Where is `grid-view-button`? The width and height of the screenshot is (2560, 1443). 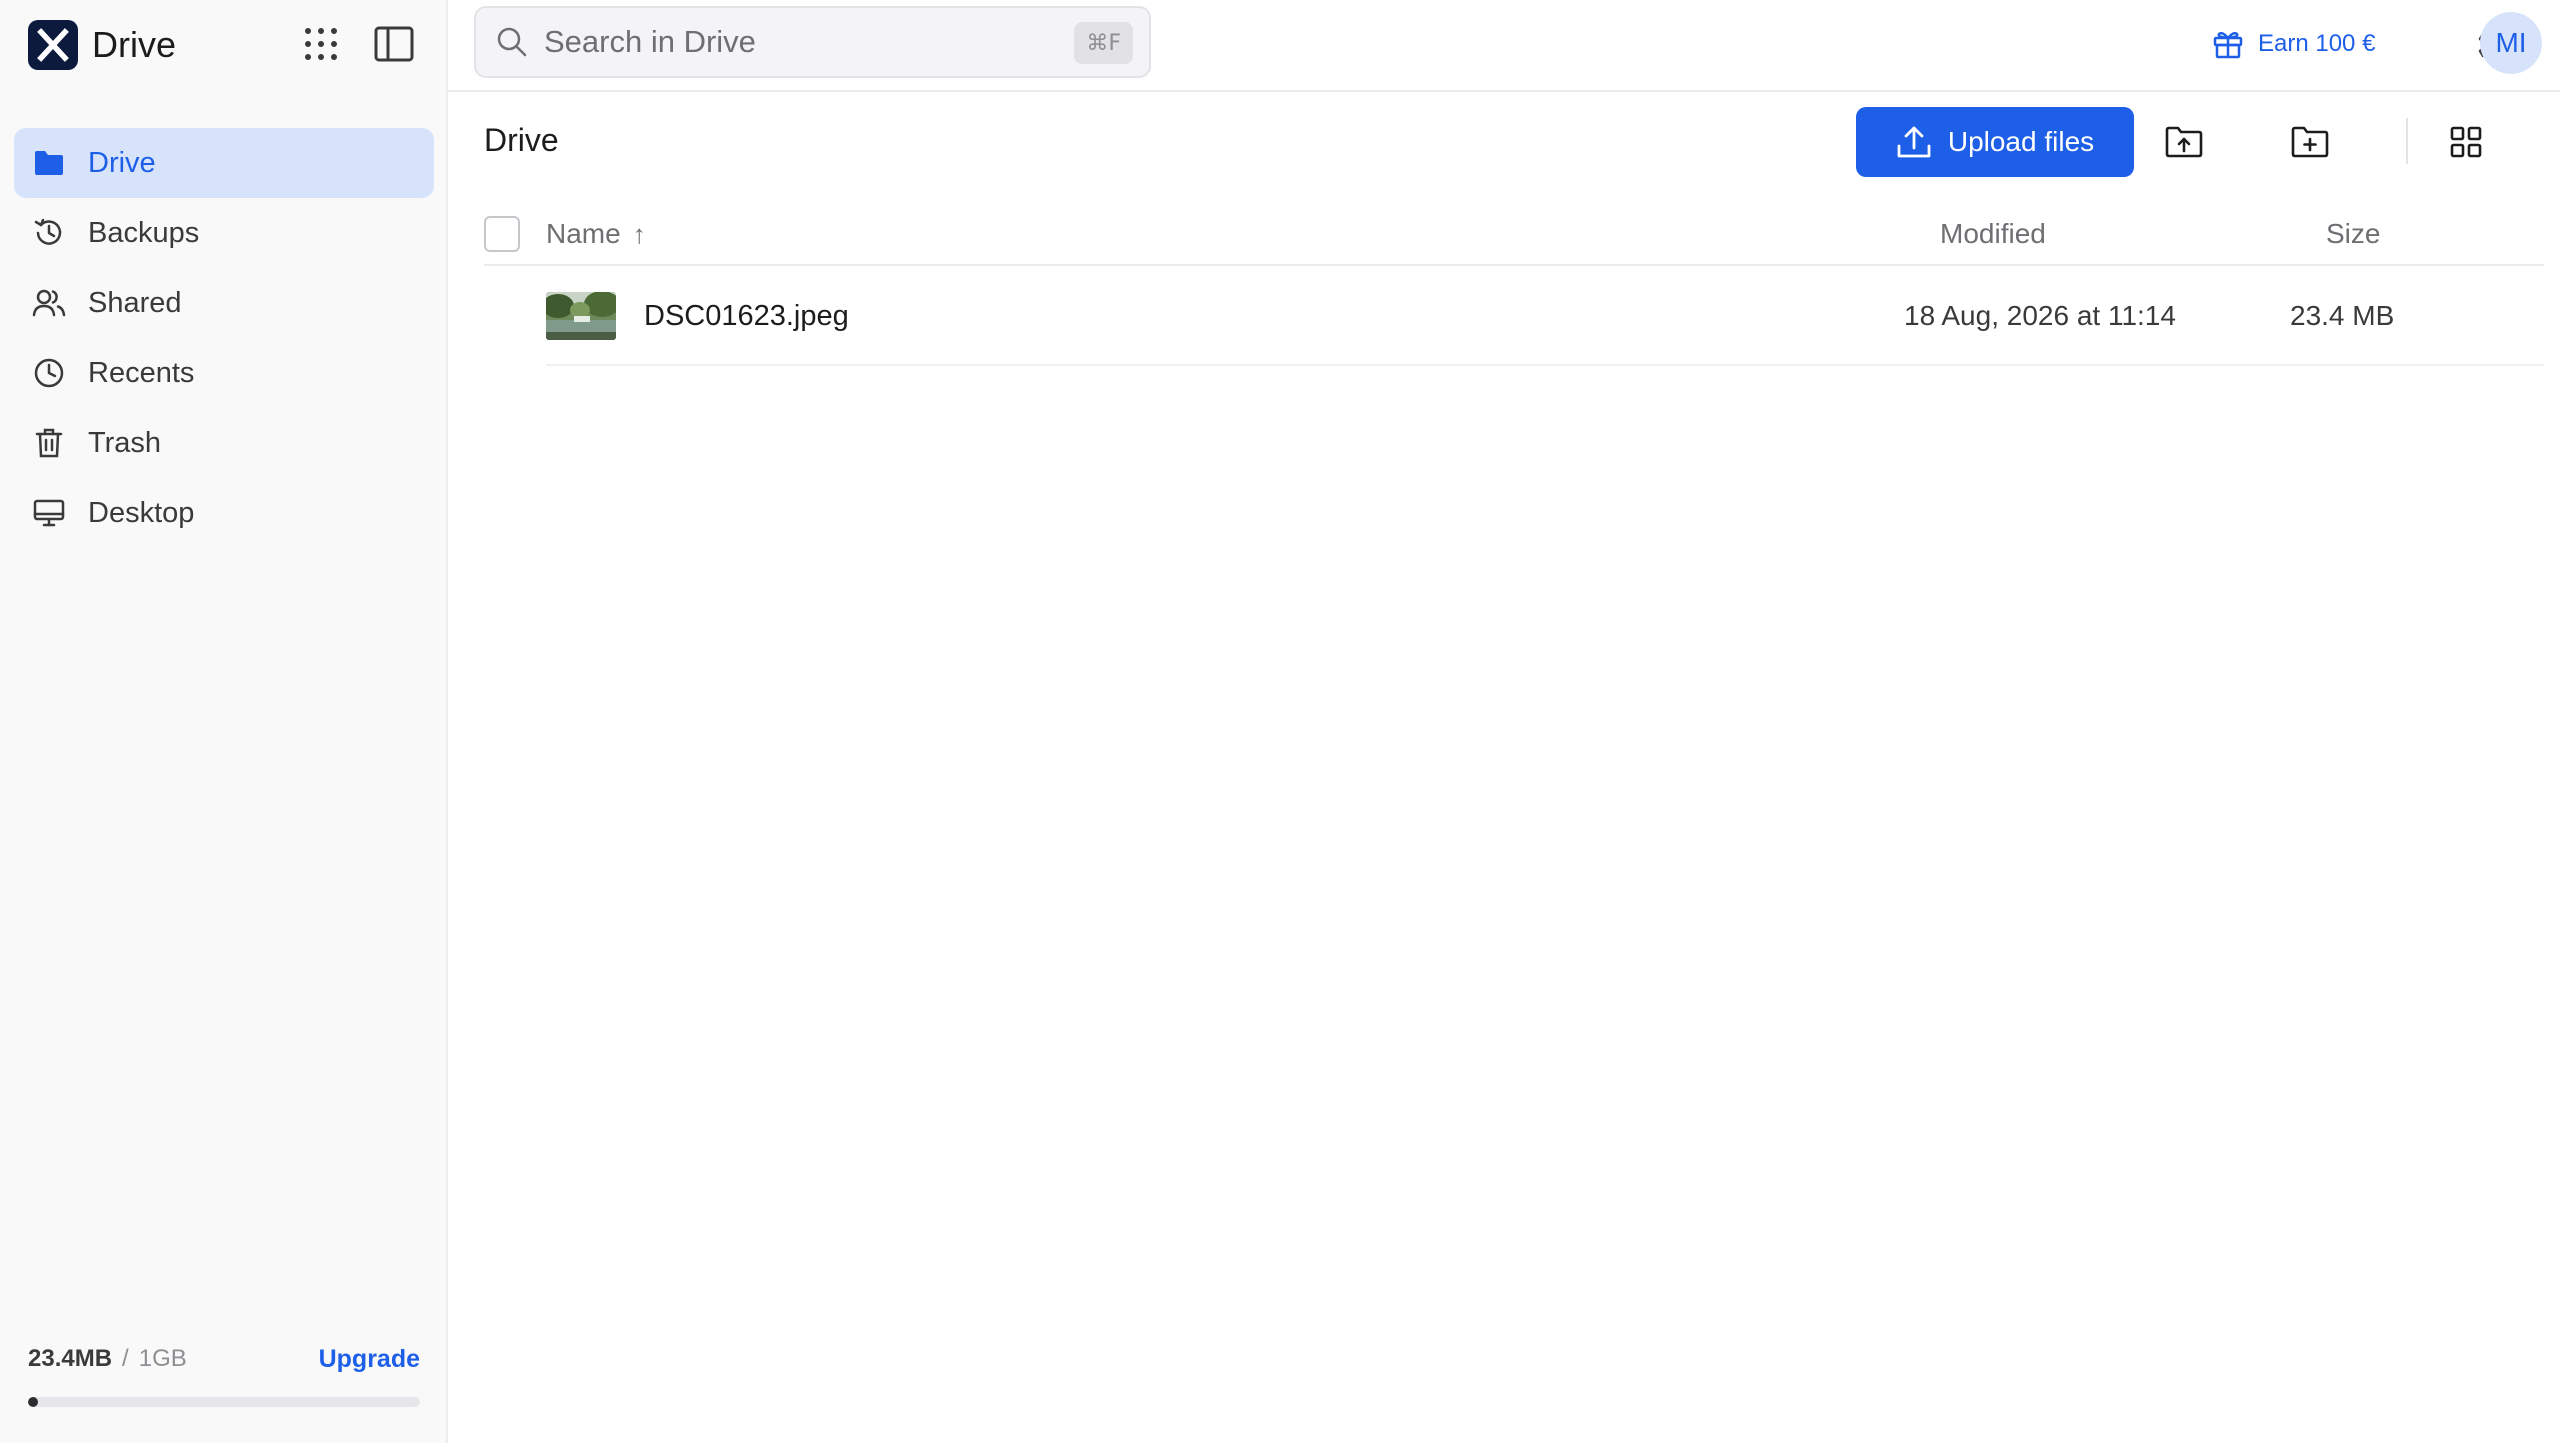 grid-view-button is located at coordinates (2466, 142).